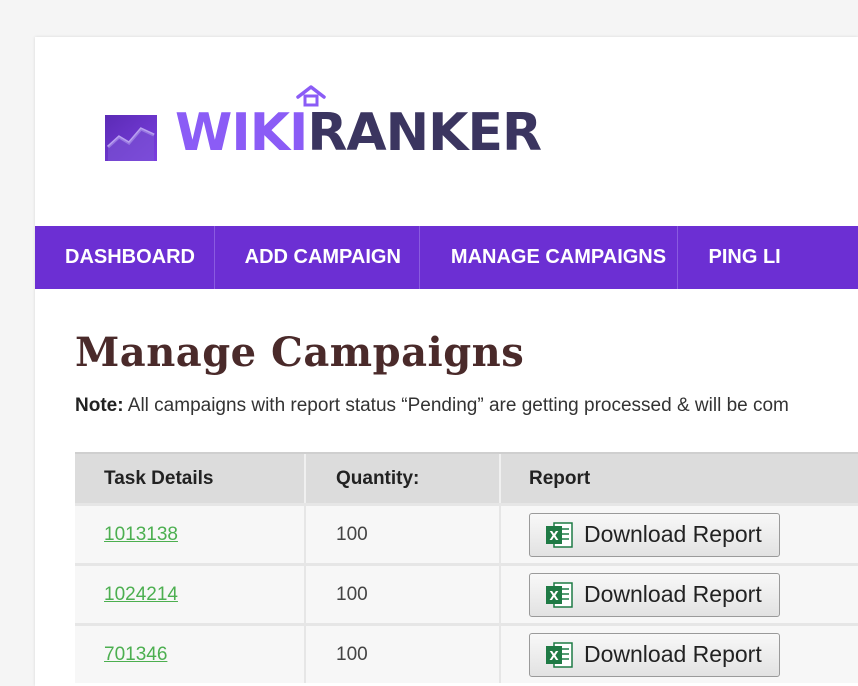  I want to click on task-cell: 1024214, so click(190, 594).